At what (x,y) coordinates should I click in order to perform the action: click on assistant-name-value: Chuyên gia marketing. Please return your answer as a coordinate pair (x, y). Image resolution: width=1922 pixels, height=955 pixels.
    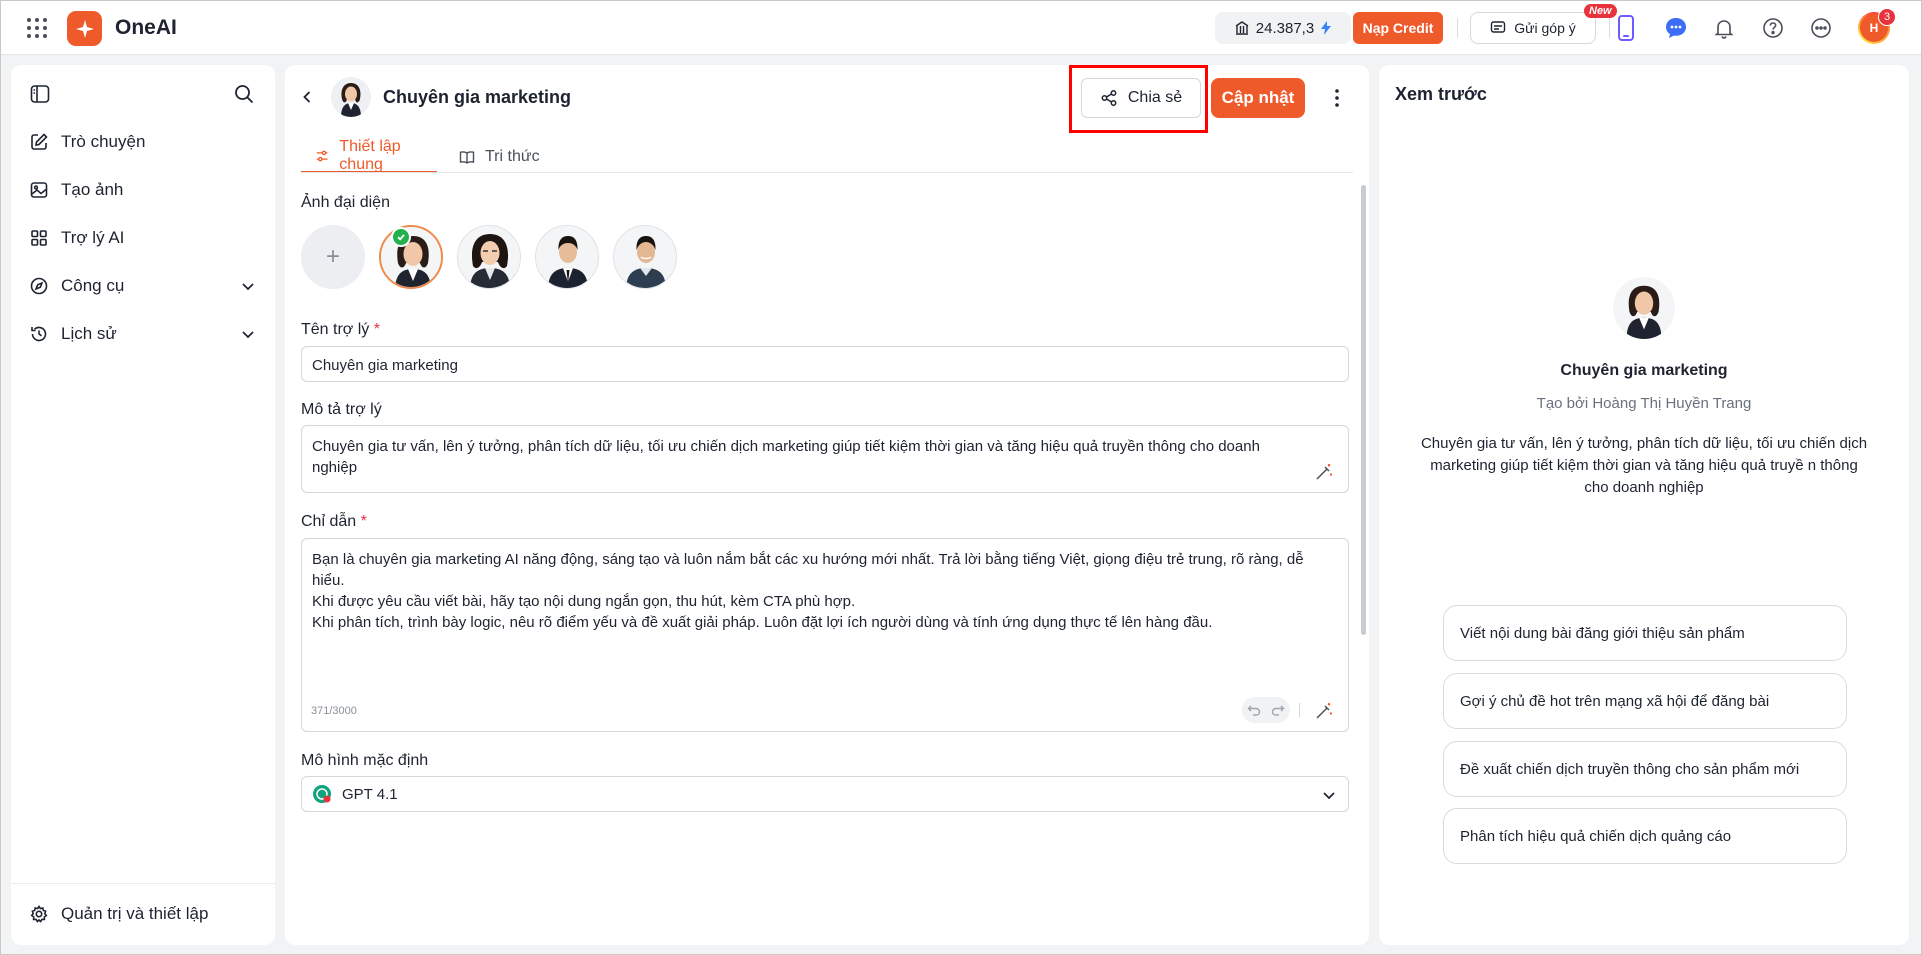
    Looking at the image, I should click on (385, 365).